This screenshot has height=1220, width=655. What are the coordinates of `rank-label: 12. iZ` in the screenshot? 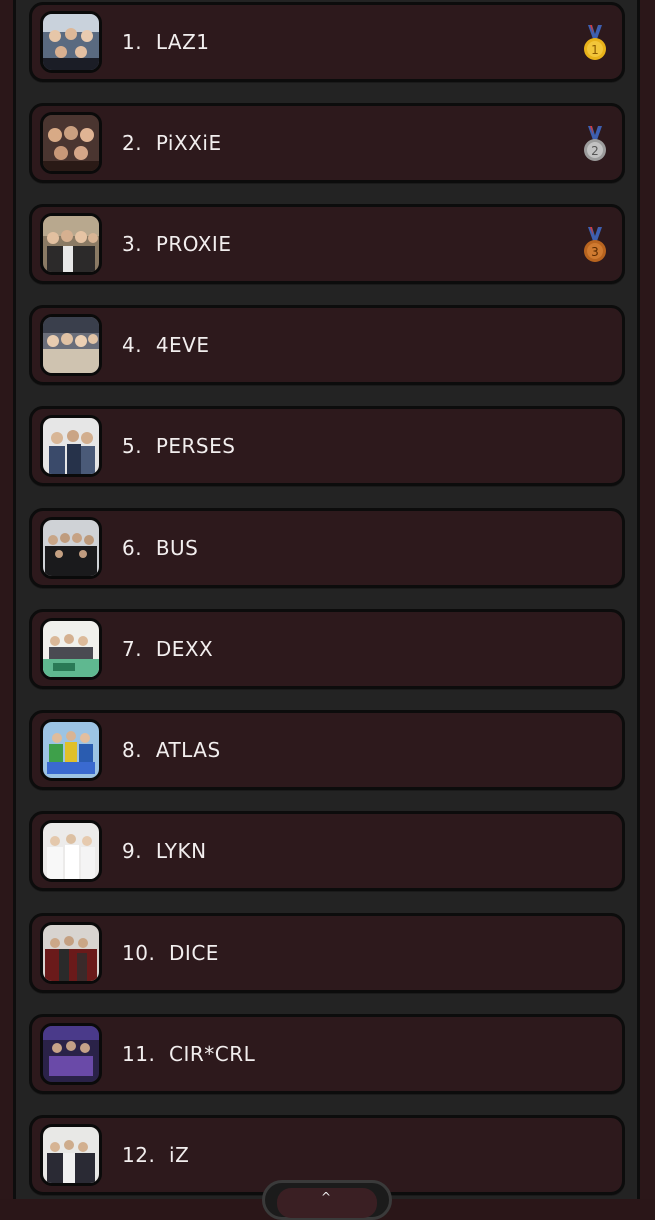 It's located at (156, 1155).